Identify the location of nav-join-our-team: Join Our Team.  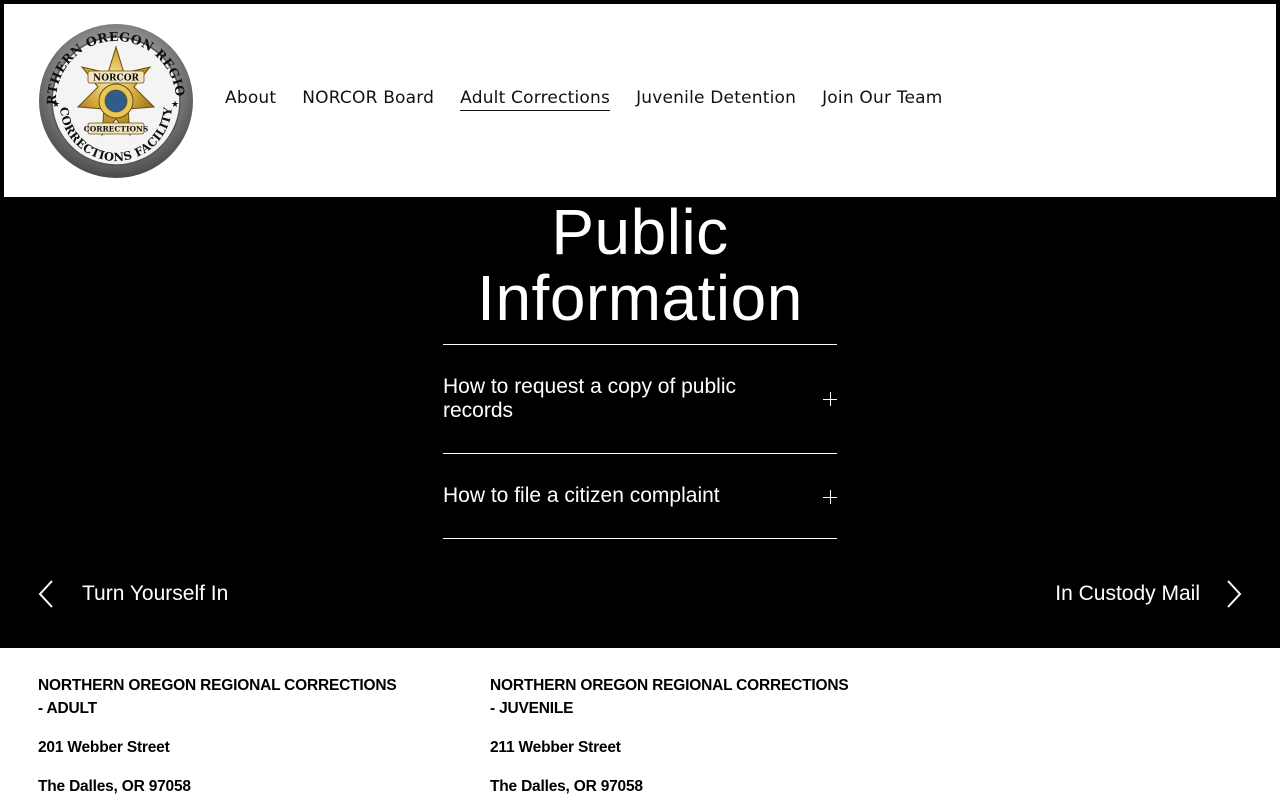
(882, 99).